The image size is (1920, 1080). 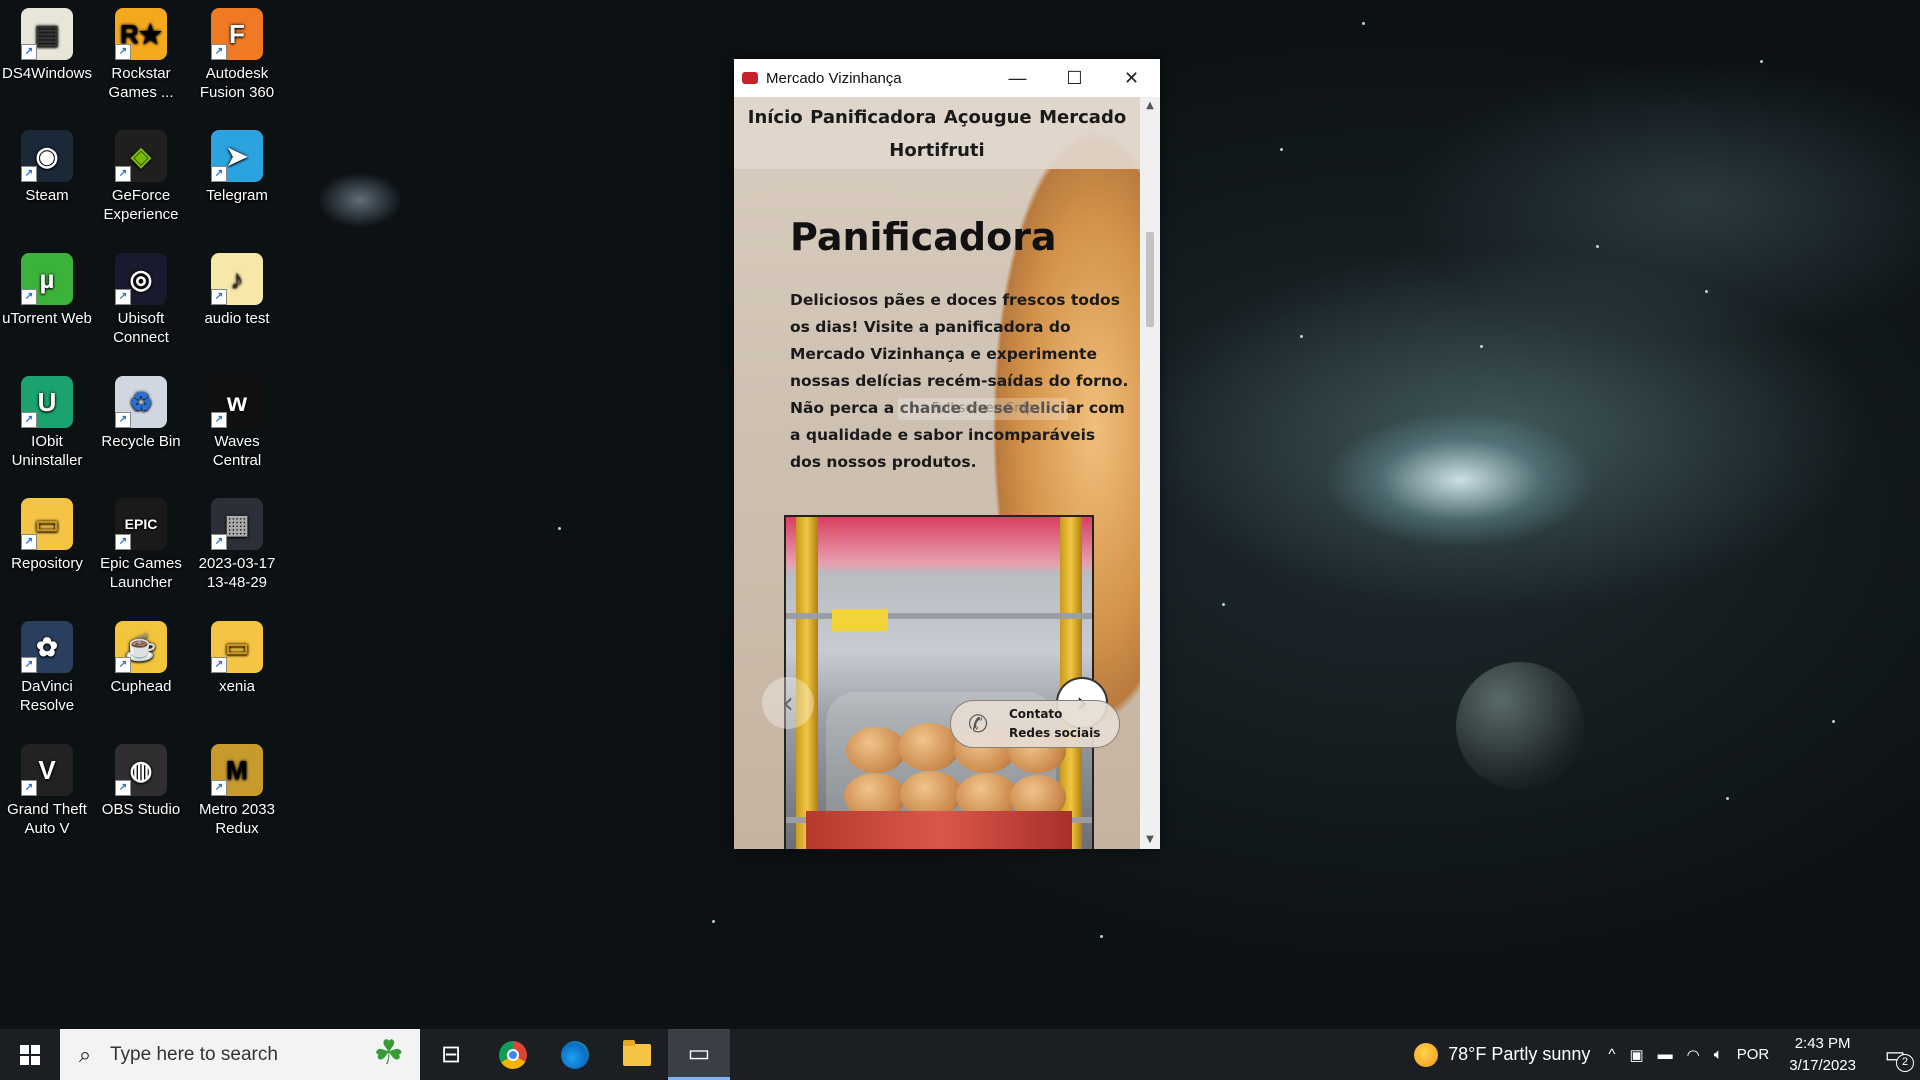 I want to click on meet-icon: ▣, so click(x=1636, y=1055).